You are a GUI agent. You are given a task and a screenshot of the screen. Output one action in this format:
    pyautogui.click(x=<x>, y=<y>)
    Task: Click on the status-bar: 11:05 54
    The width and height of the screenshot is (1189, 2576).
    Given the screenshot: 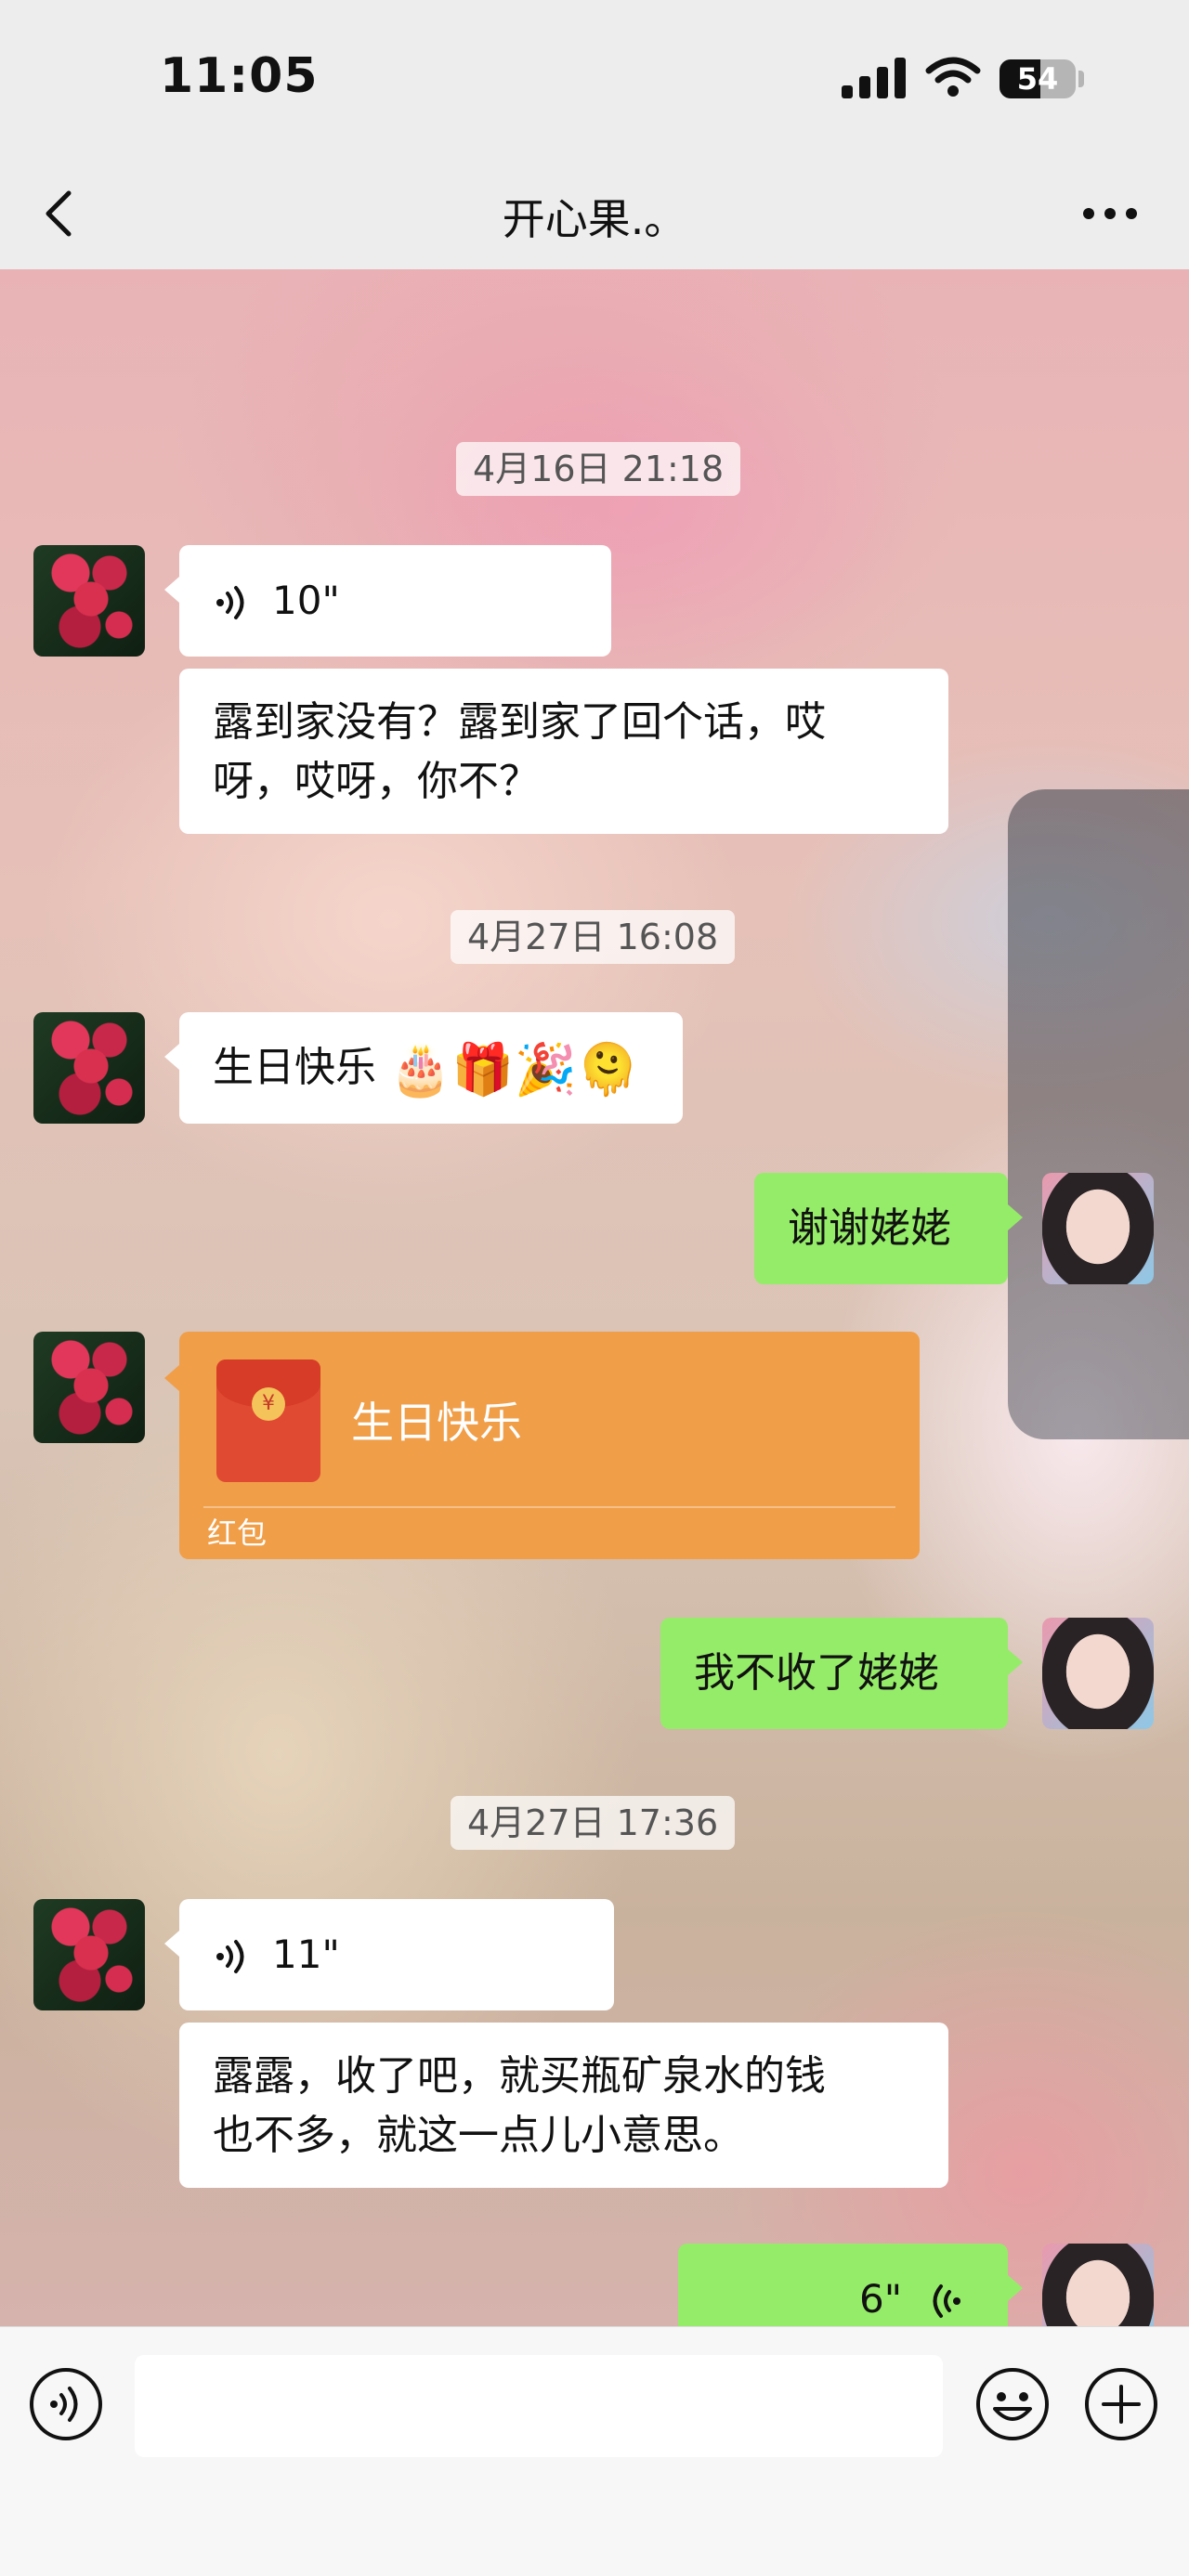 What is the action you would take?
    pyautogui.click(x=594, y=79)
    